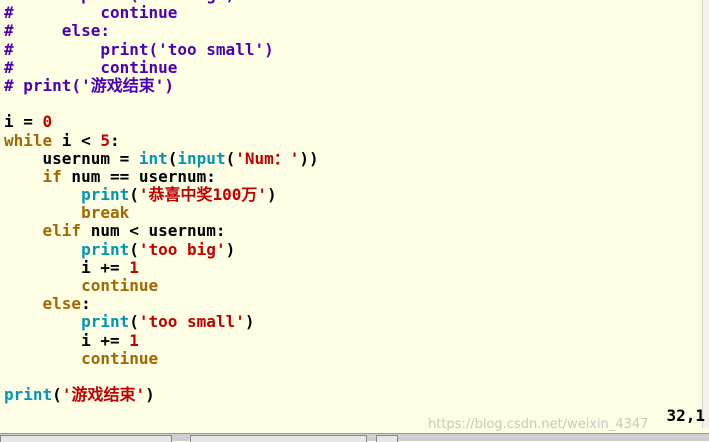  I want to click on code-token: 'Num：', so click(267, 158).